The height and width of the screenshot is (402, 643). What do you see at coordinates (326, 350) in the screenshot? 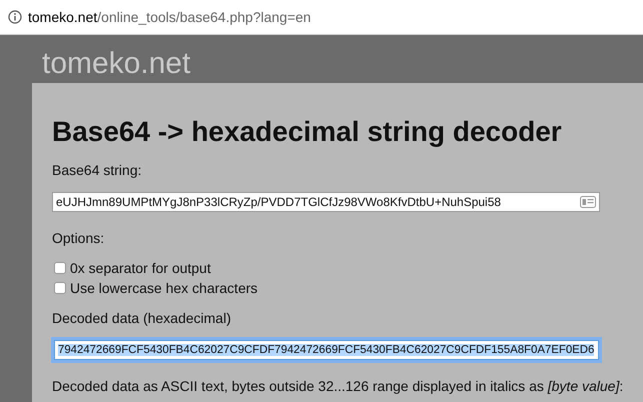
I see `output-field: 7942472669FCF5430FB4C62027C9CFDF7942472669FCF5430FB4C62027C9CFDF155A8F0A7EF0ED6` at bounding box center [326, 350].